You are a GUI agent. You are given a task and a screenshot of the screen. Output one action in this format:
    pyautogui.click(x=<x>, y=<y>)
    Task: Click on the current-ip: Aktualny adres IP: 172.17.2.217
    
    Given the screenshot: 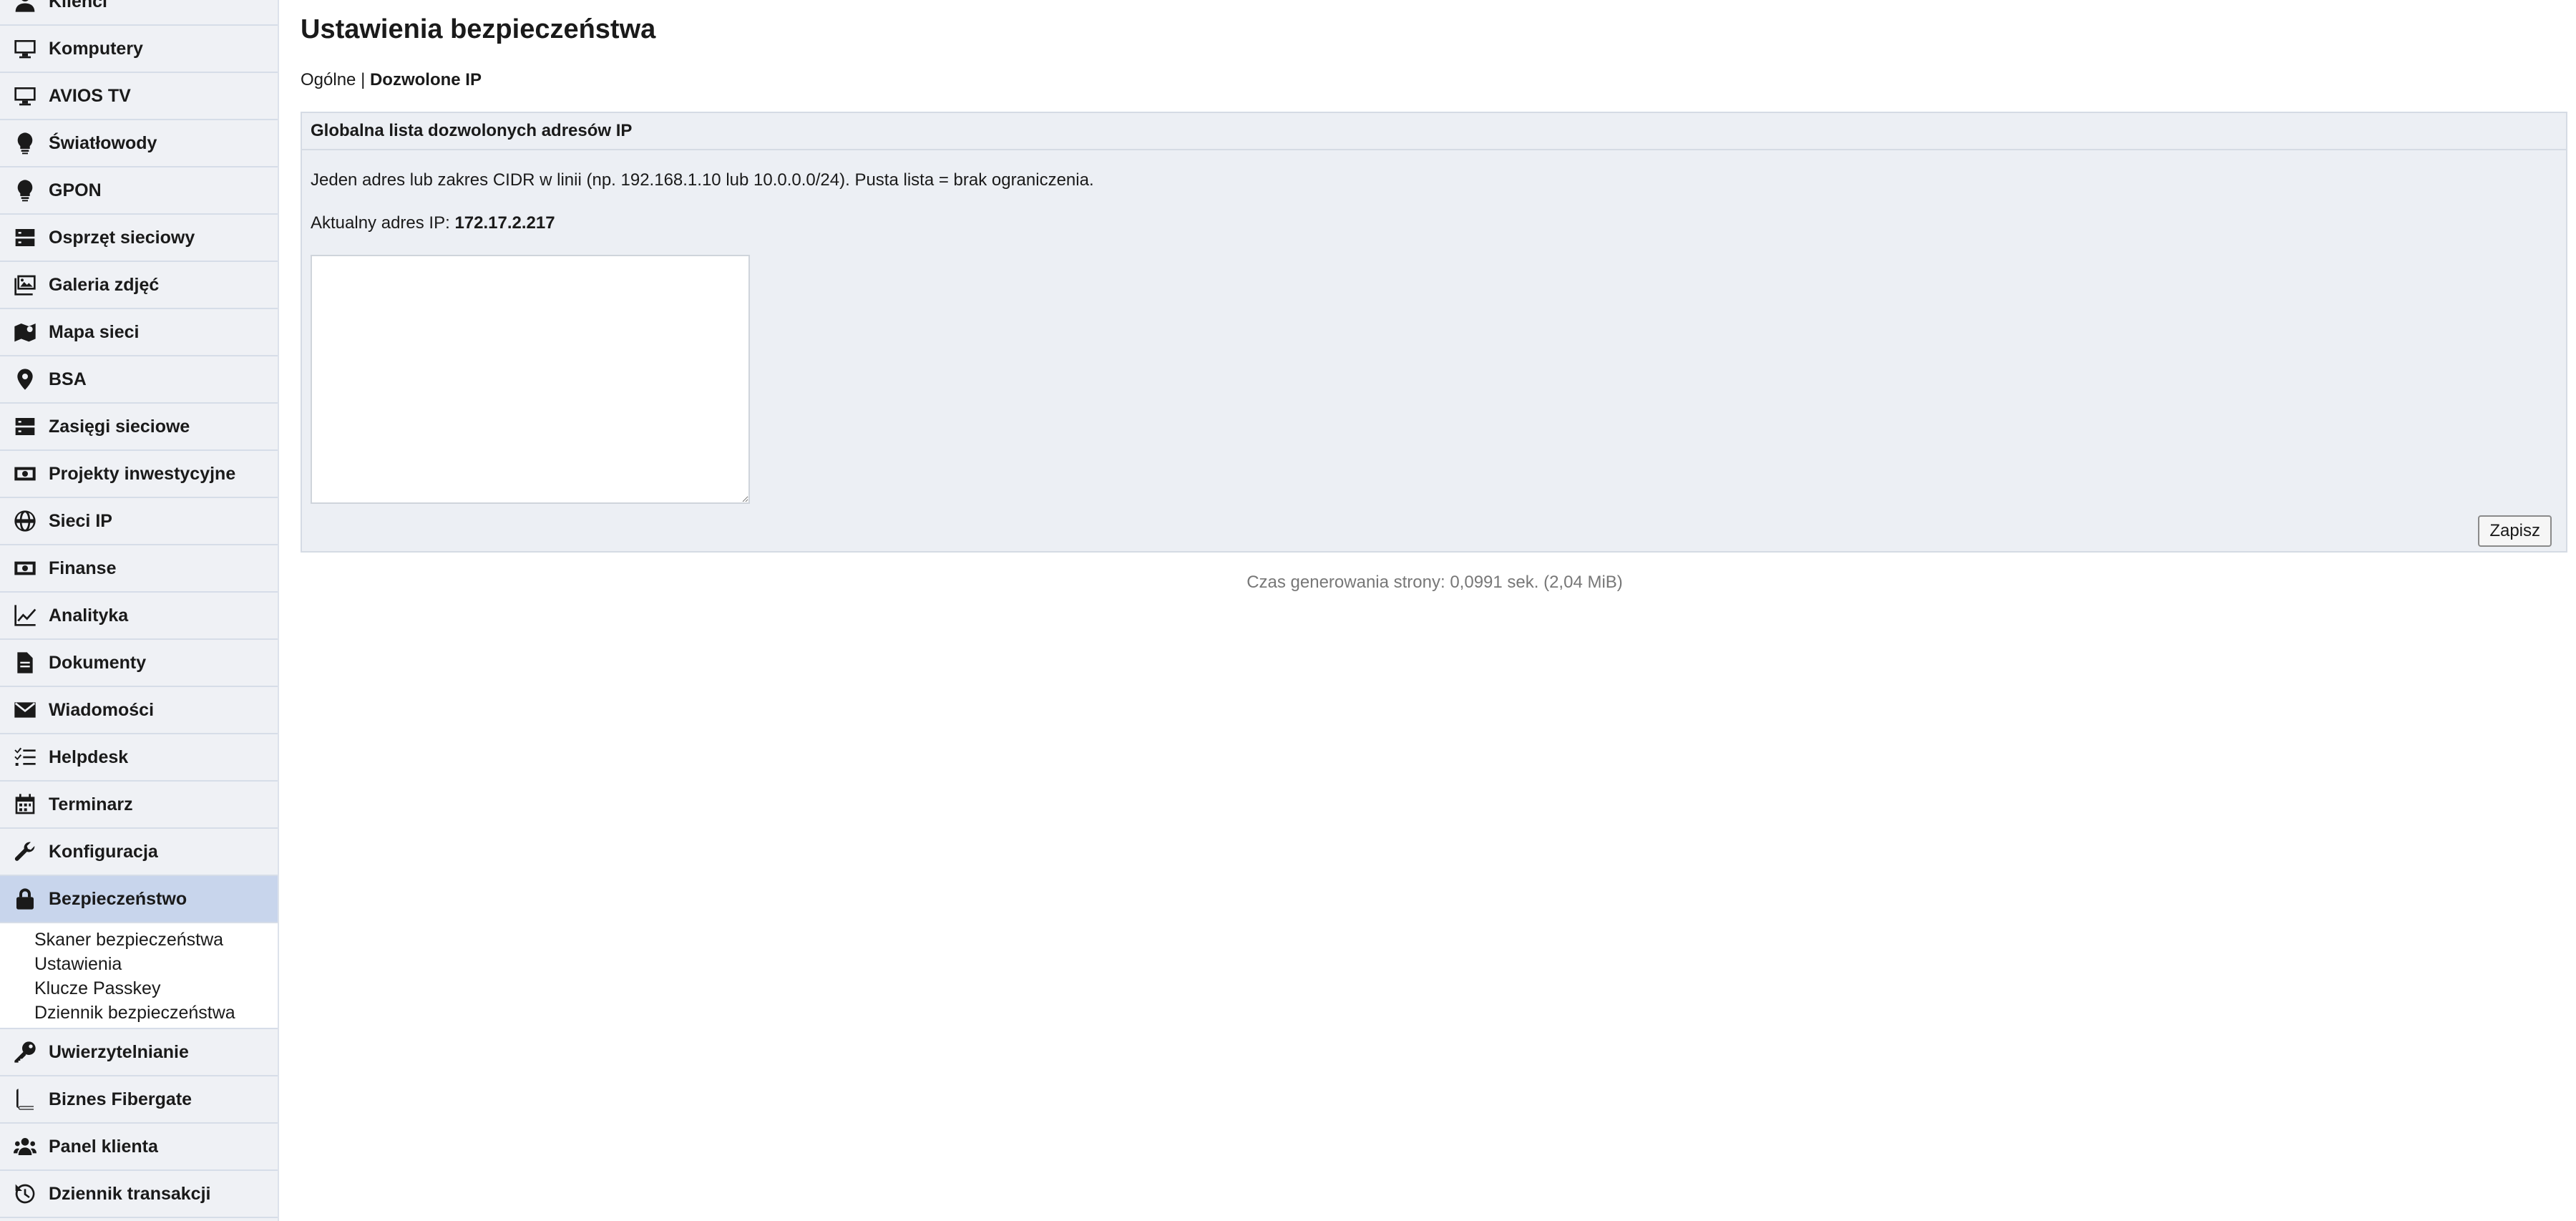 What is the action you would take?
    pyautogui.click(x=433, y=223)
    